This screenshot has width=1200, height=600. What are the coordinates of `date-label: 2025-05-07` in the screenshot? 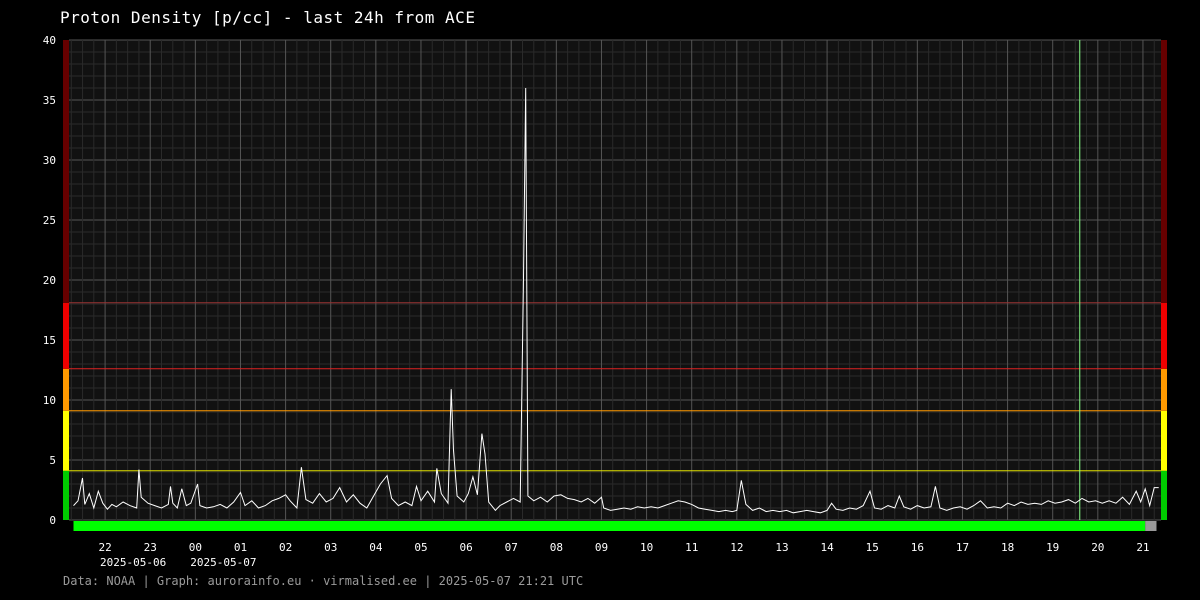 It's located at (223, 562).